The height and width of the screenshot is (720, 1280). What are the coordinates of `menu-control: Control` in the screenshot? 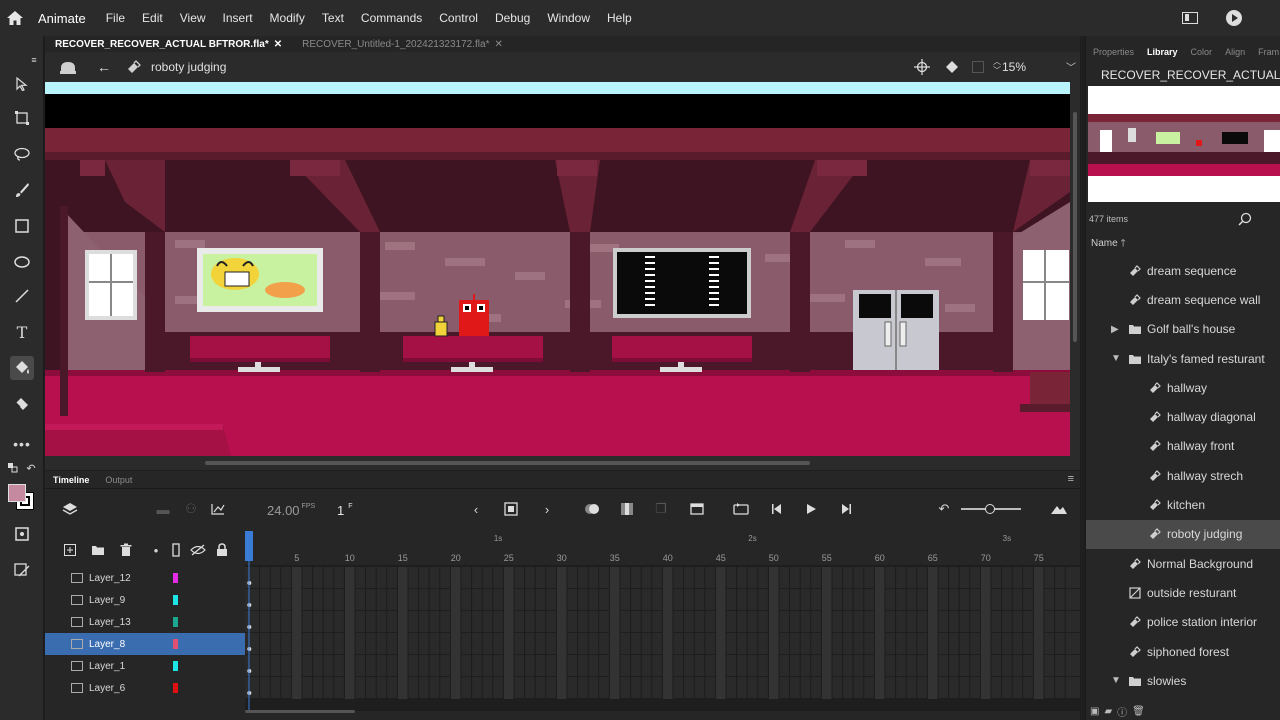 It's located at (458, 18).